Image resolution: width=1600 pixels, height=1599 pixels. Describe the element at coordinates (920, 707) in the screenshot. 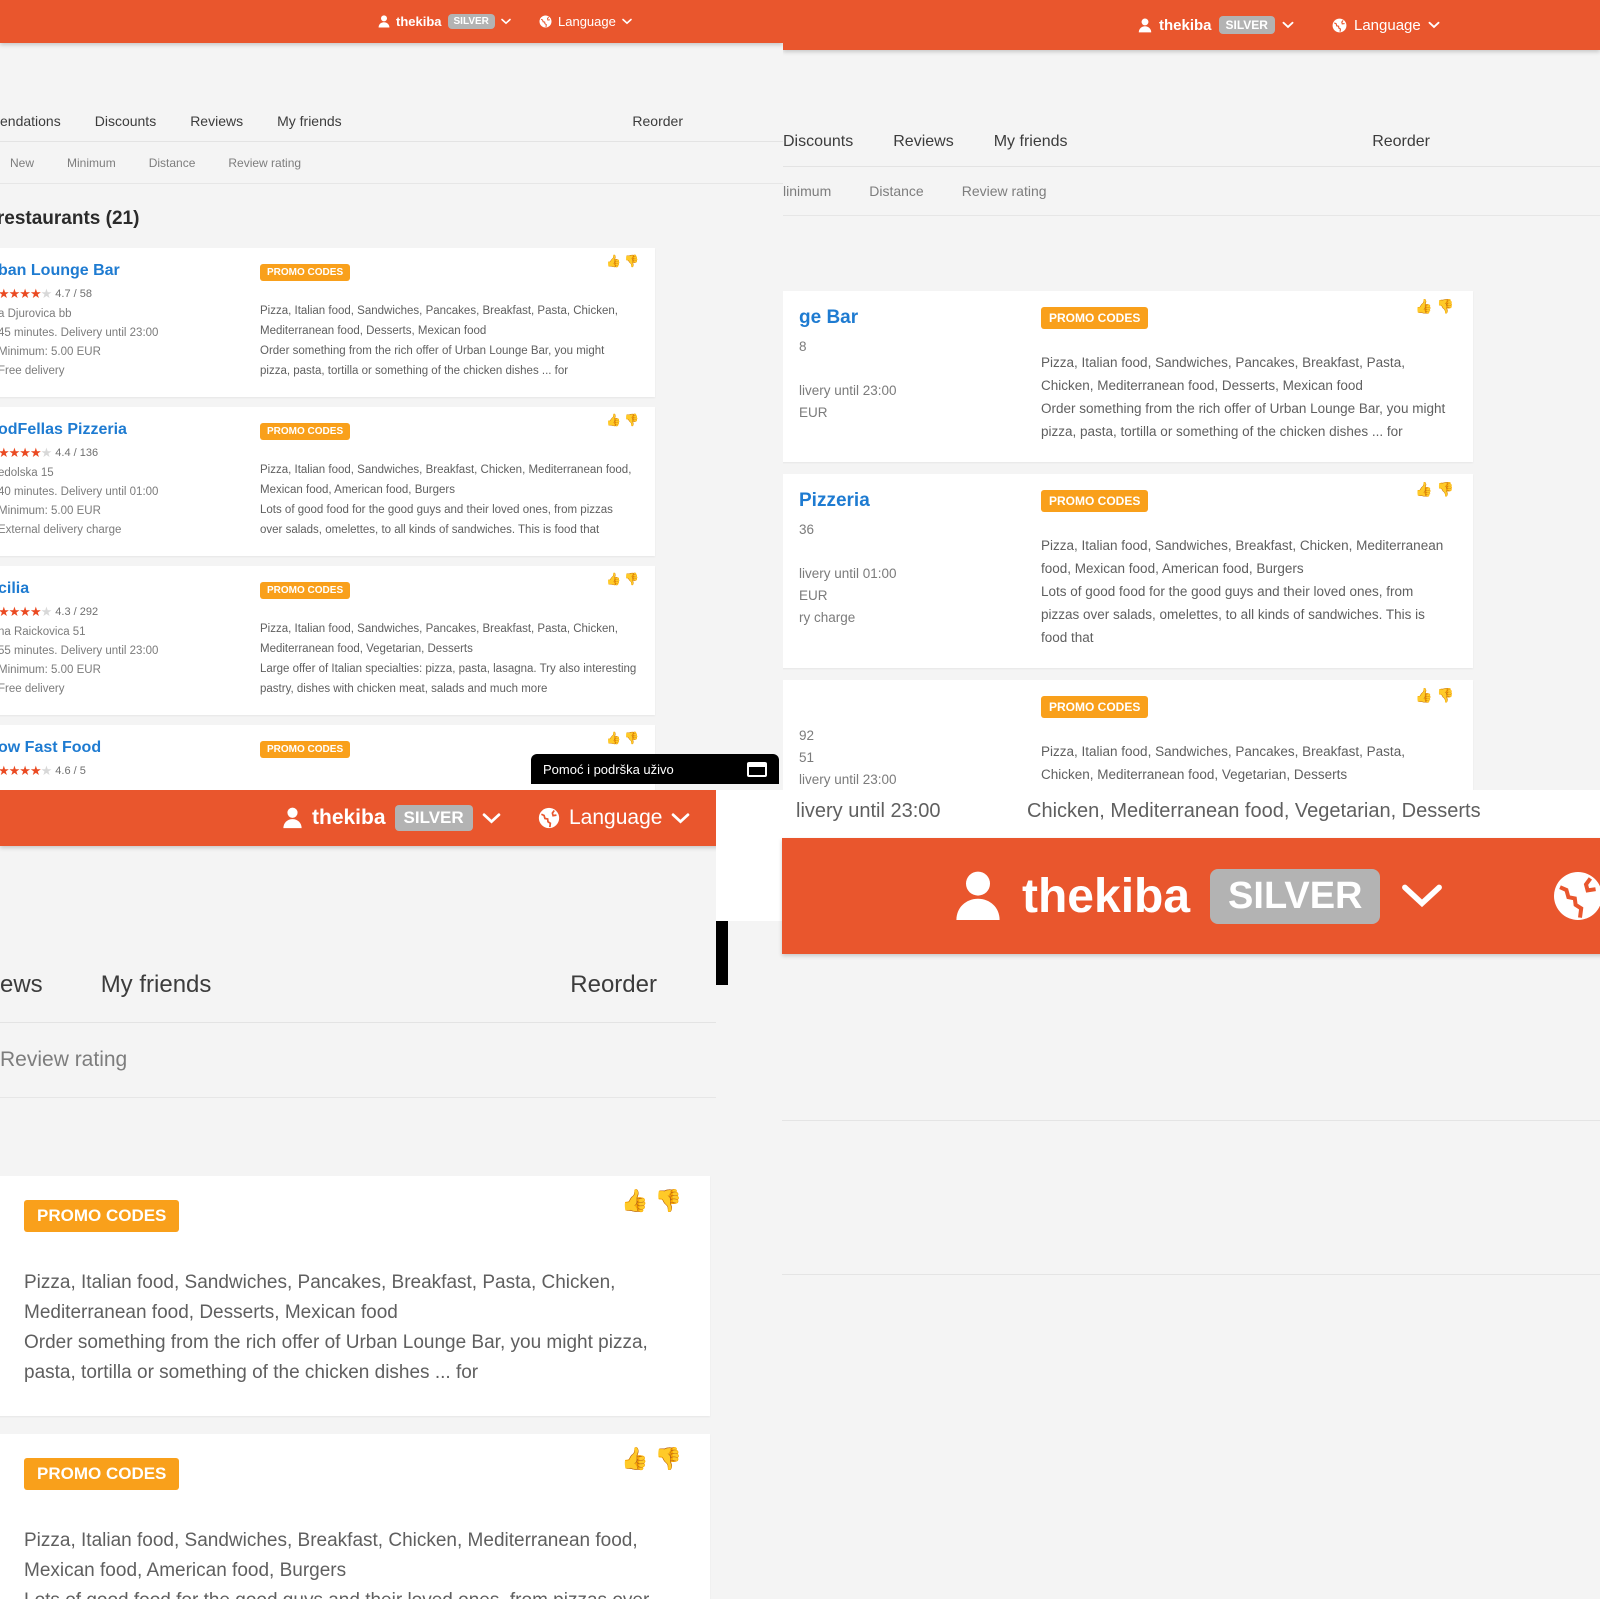

I see `restaurant-name` at that location.